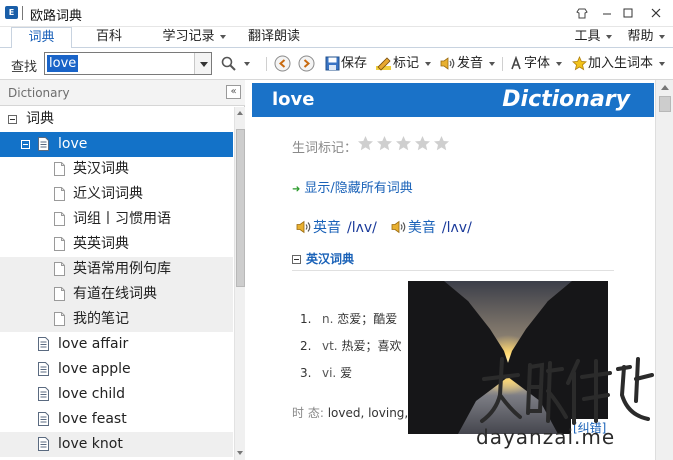 The image size is (673, 460). I want to click on search-dropdown-button, so click(202, 63).